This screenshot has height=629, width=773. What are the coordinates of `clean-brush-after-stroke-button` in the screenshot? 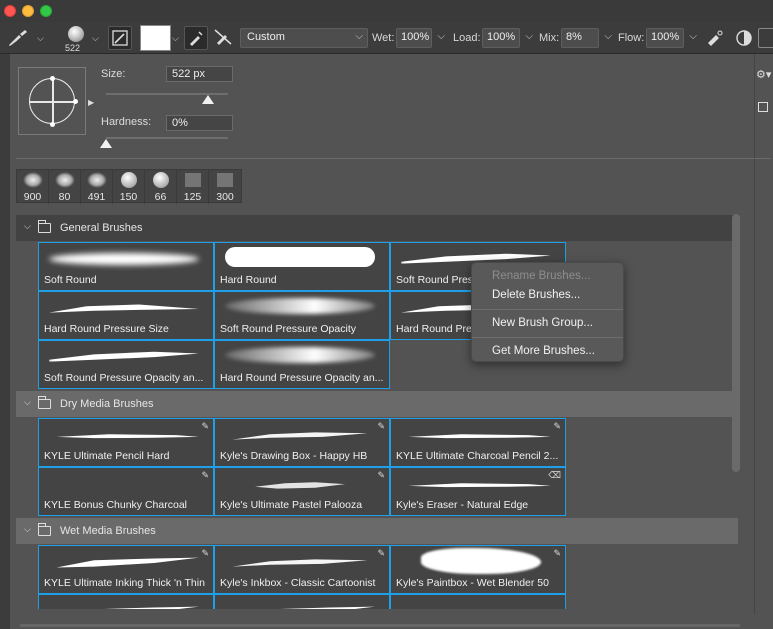 It's located at (224, 38).